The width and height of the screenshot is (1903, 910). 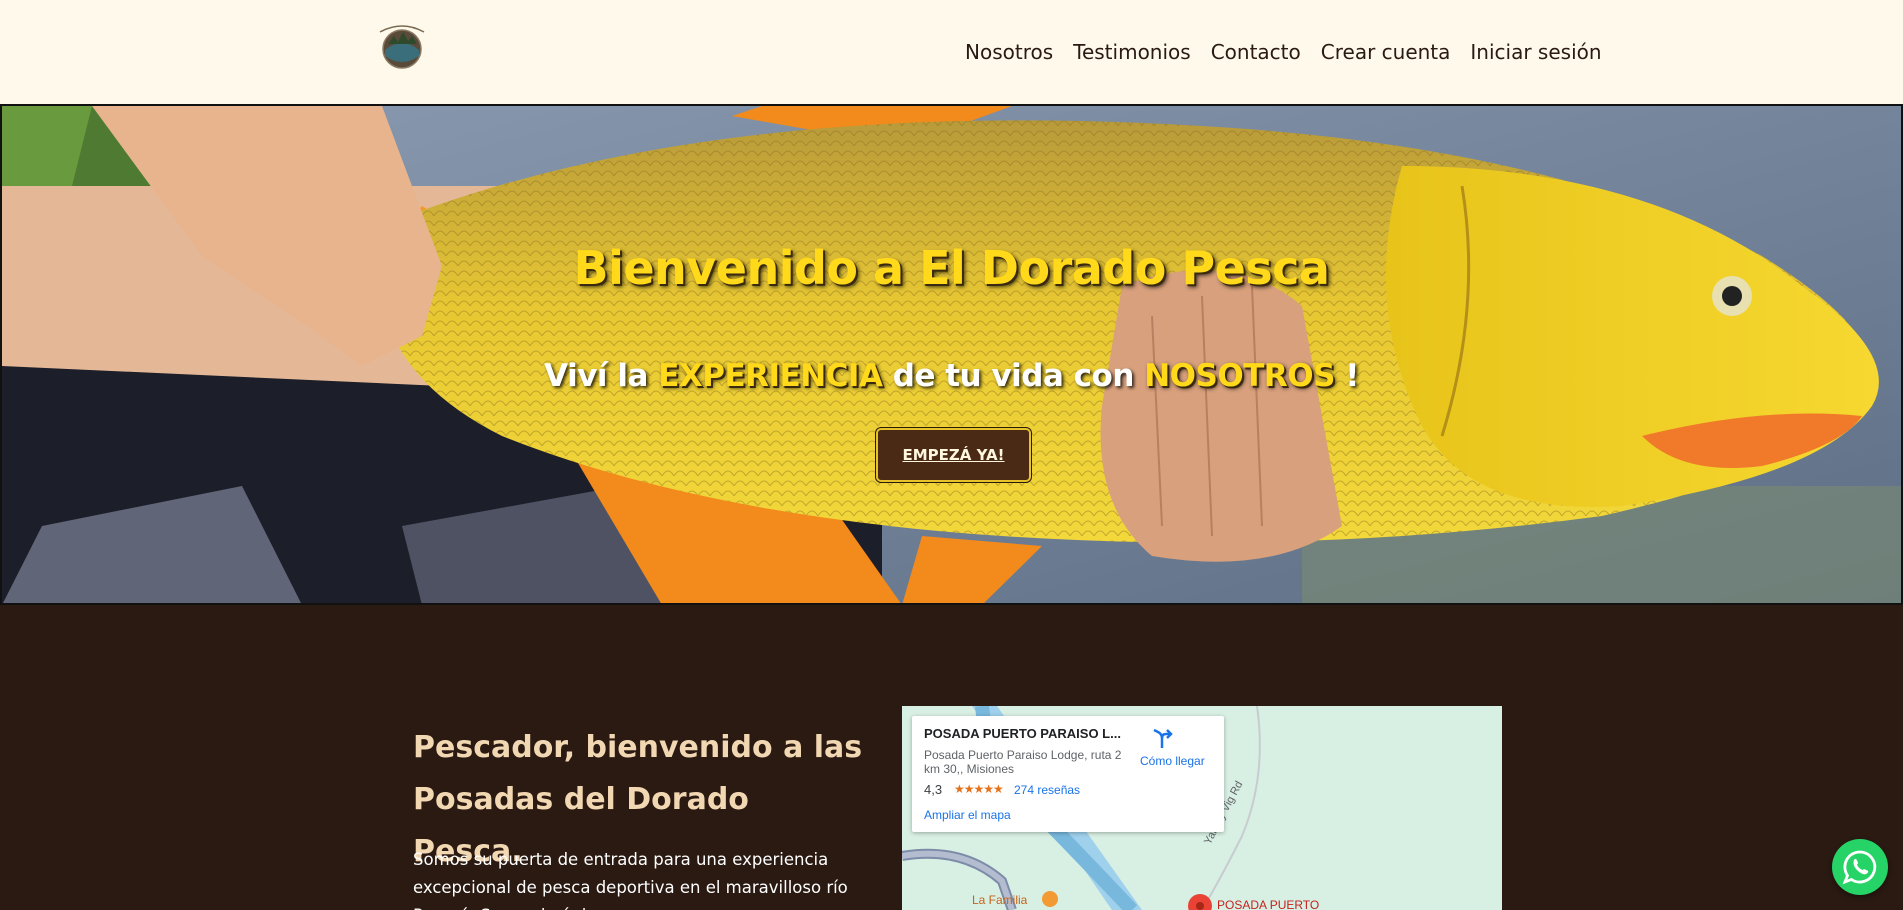 What do you see at coordinates (933, 789) in the screenshot?
I see `map-rating: 4,3` at bounding box center [933, 789].